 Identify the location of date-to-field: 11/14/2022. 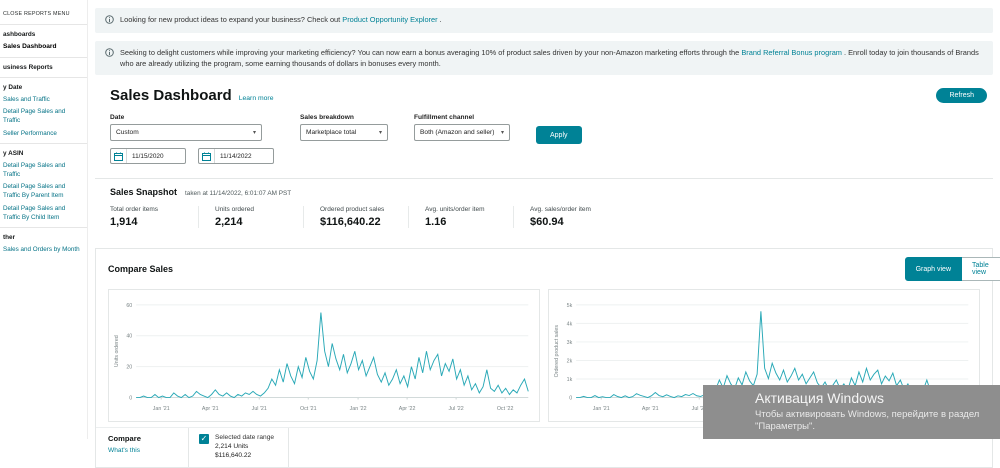
(236, 156).